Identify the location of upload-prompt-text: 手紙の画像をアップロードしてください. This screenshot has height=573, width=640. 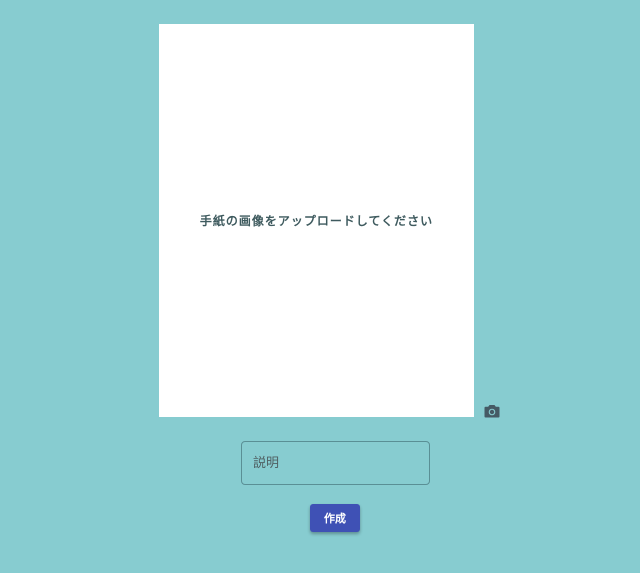
(316, 221).